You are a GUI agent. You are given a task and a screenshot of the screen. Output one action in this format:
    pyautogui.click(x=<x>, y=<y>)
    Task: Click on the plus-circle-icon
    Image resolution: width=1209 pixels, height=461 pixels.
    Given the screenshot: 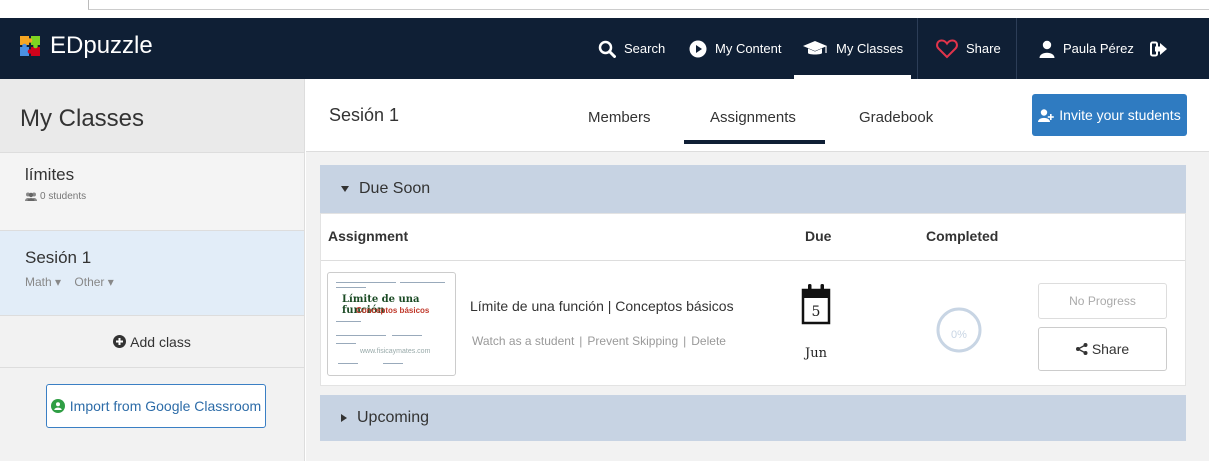 What is the action you would take?
    pyautogui.click(x=120, y=341)
    